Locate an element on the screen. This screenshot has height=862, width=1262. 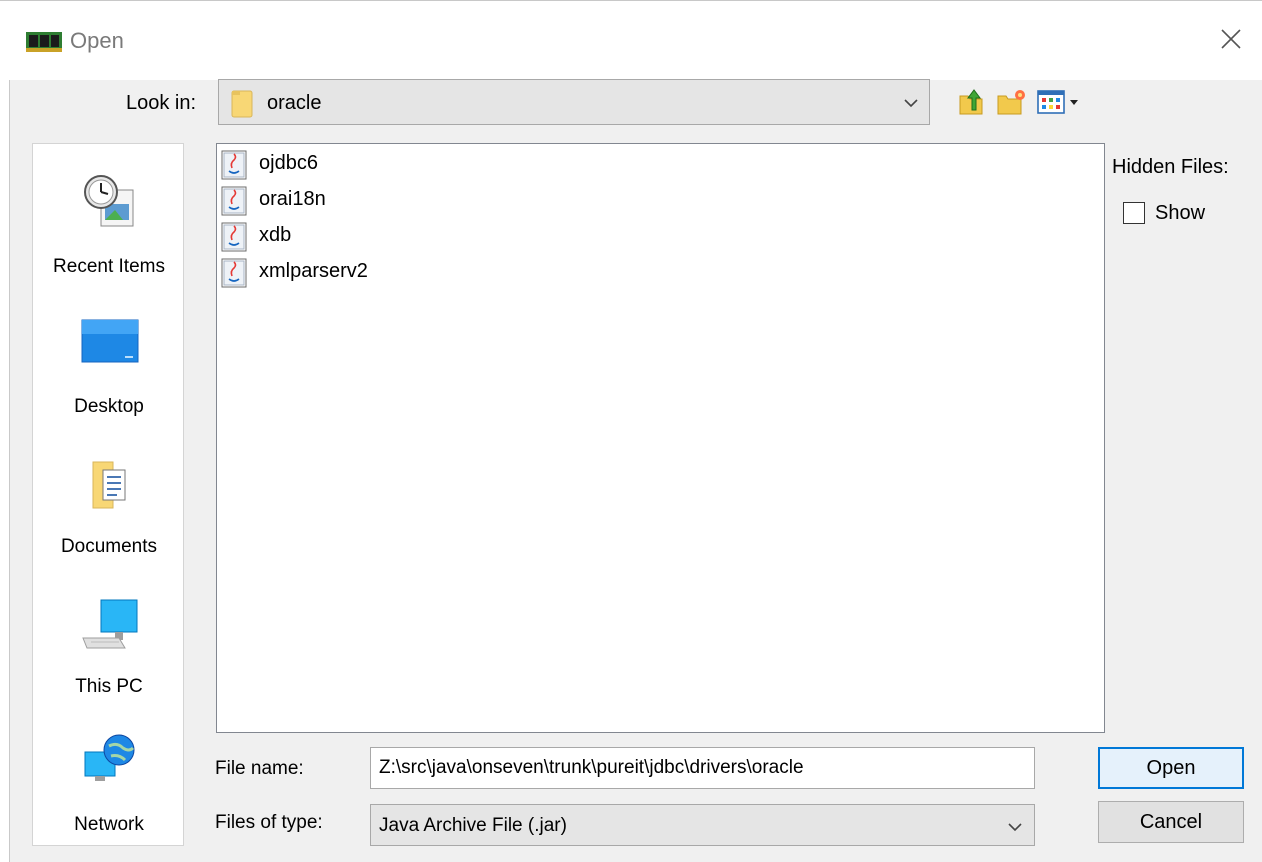
file-type-label: Files of type: is located at coordinates (269, 822).